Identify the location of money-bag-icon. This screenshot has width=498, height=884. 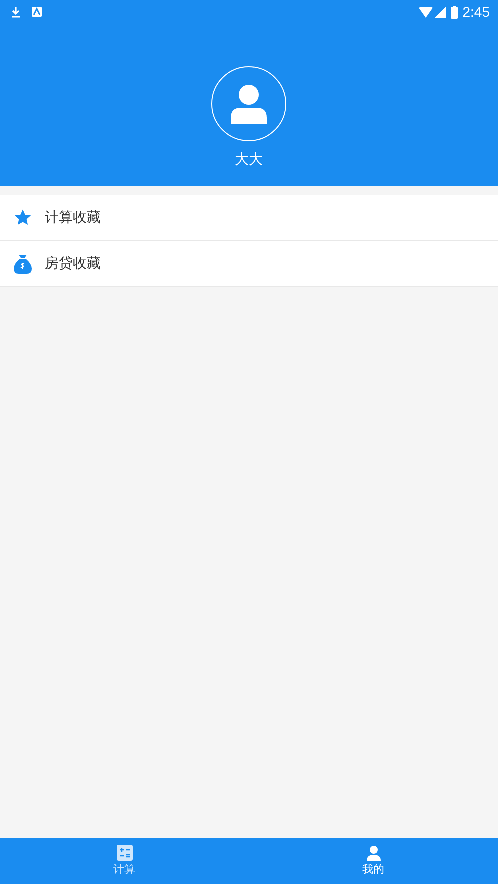
(23, 264).